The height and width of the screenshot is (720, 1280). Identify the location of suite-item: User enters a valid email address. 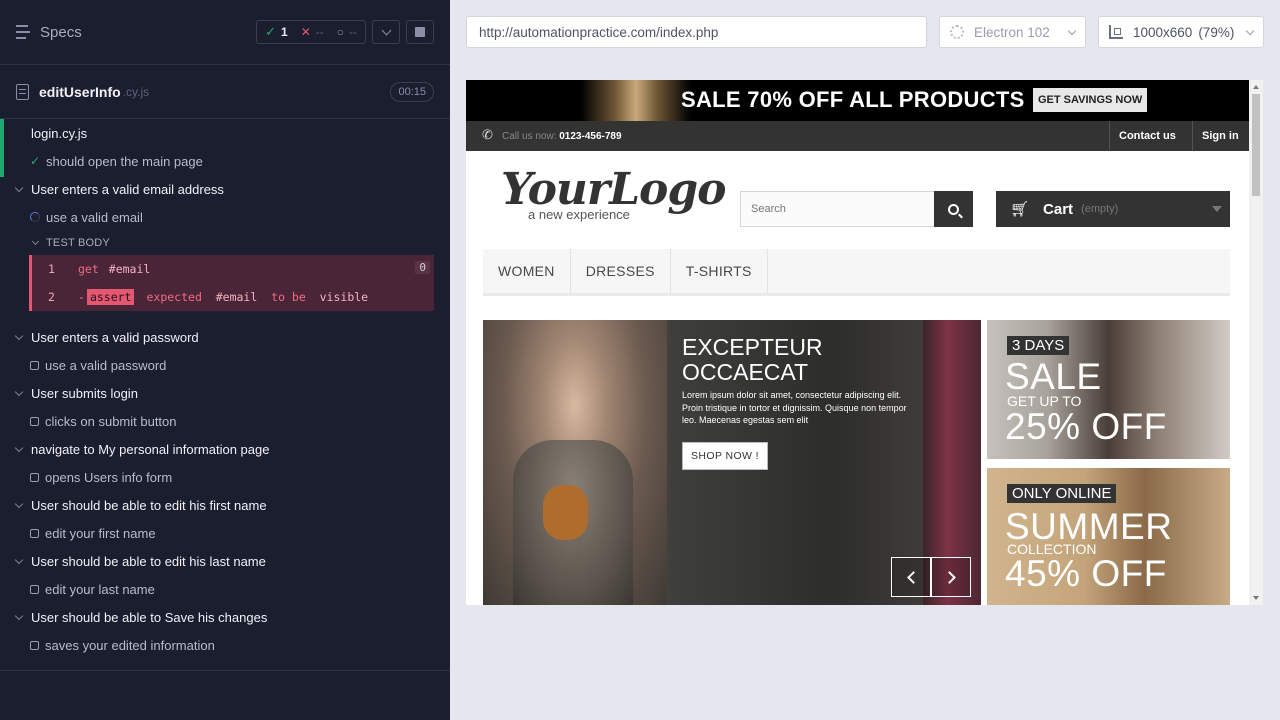
(225, 189).